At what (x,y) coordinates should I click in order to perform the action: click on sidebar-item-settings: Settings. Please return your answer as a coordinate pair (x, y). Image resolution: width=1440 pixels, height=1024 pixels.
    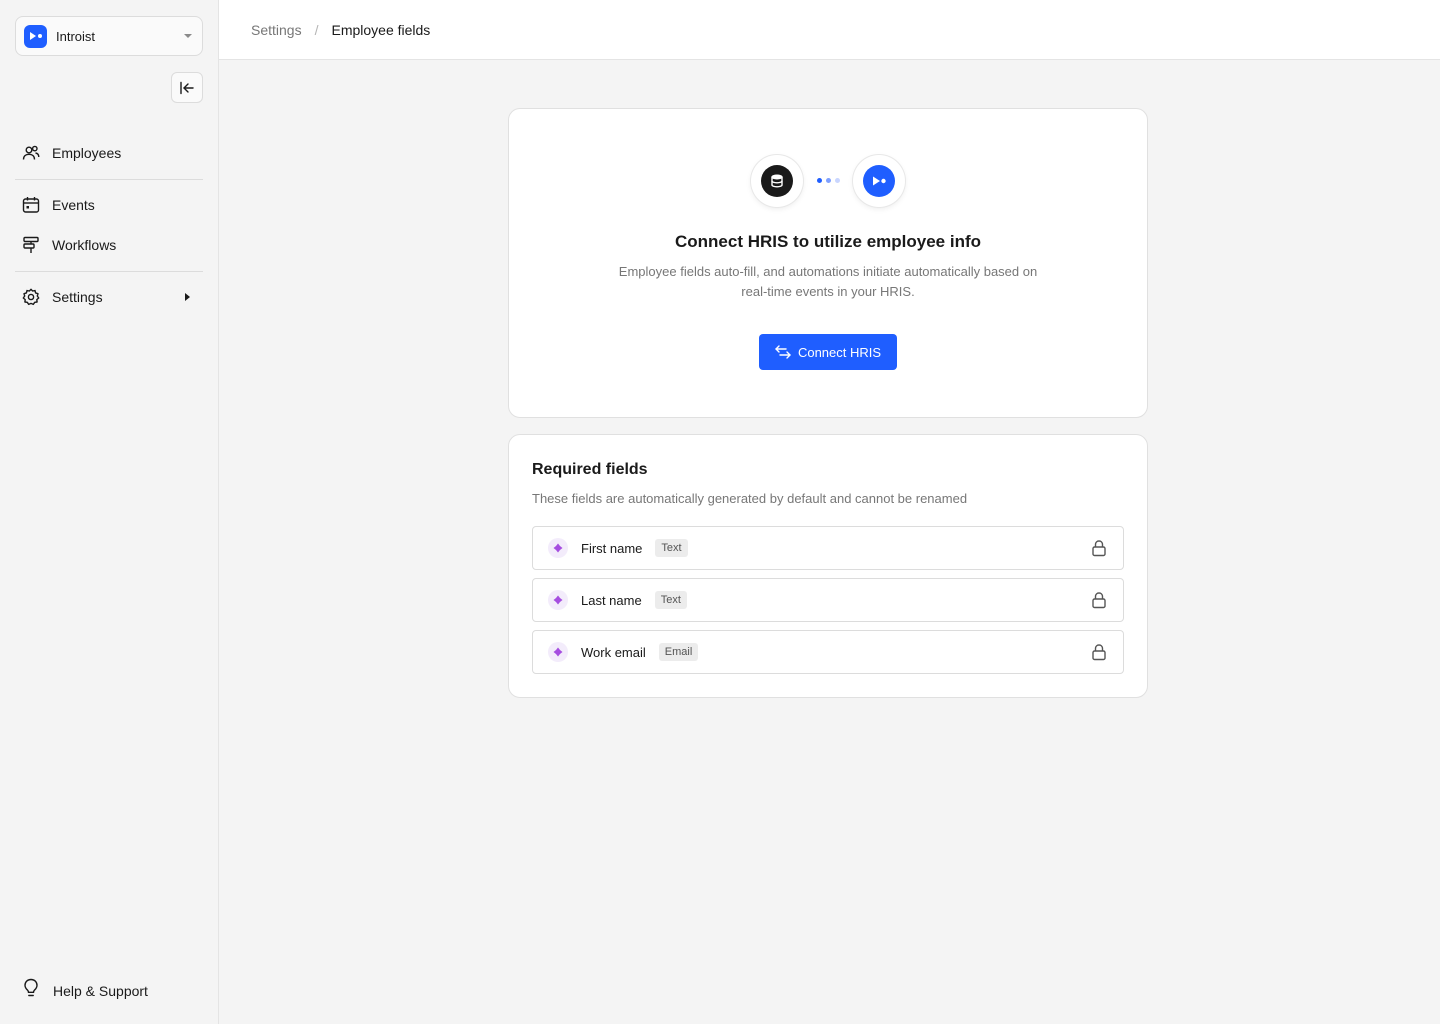
    Looking at the image, I should click on (109, 297).